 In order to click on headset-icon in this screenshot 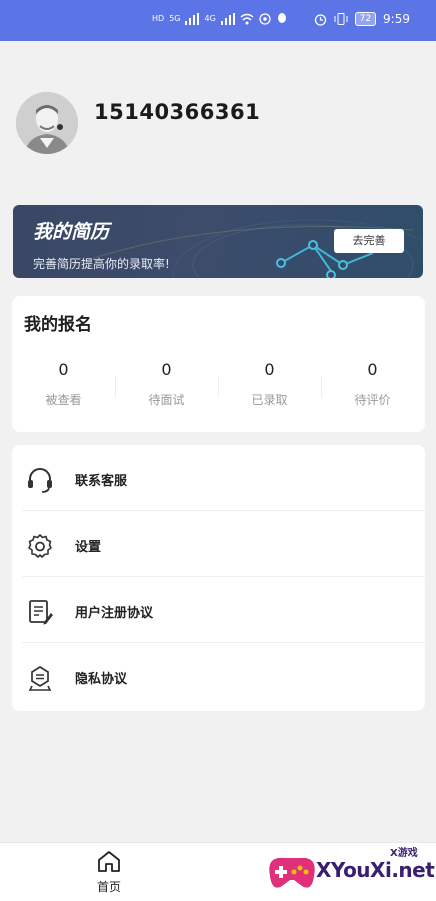, I will do `click(40, 480)`.